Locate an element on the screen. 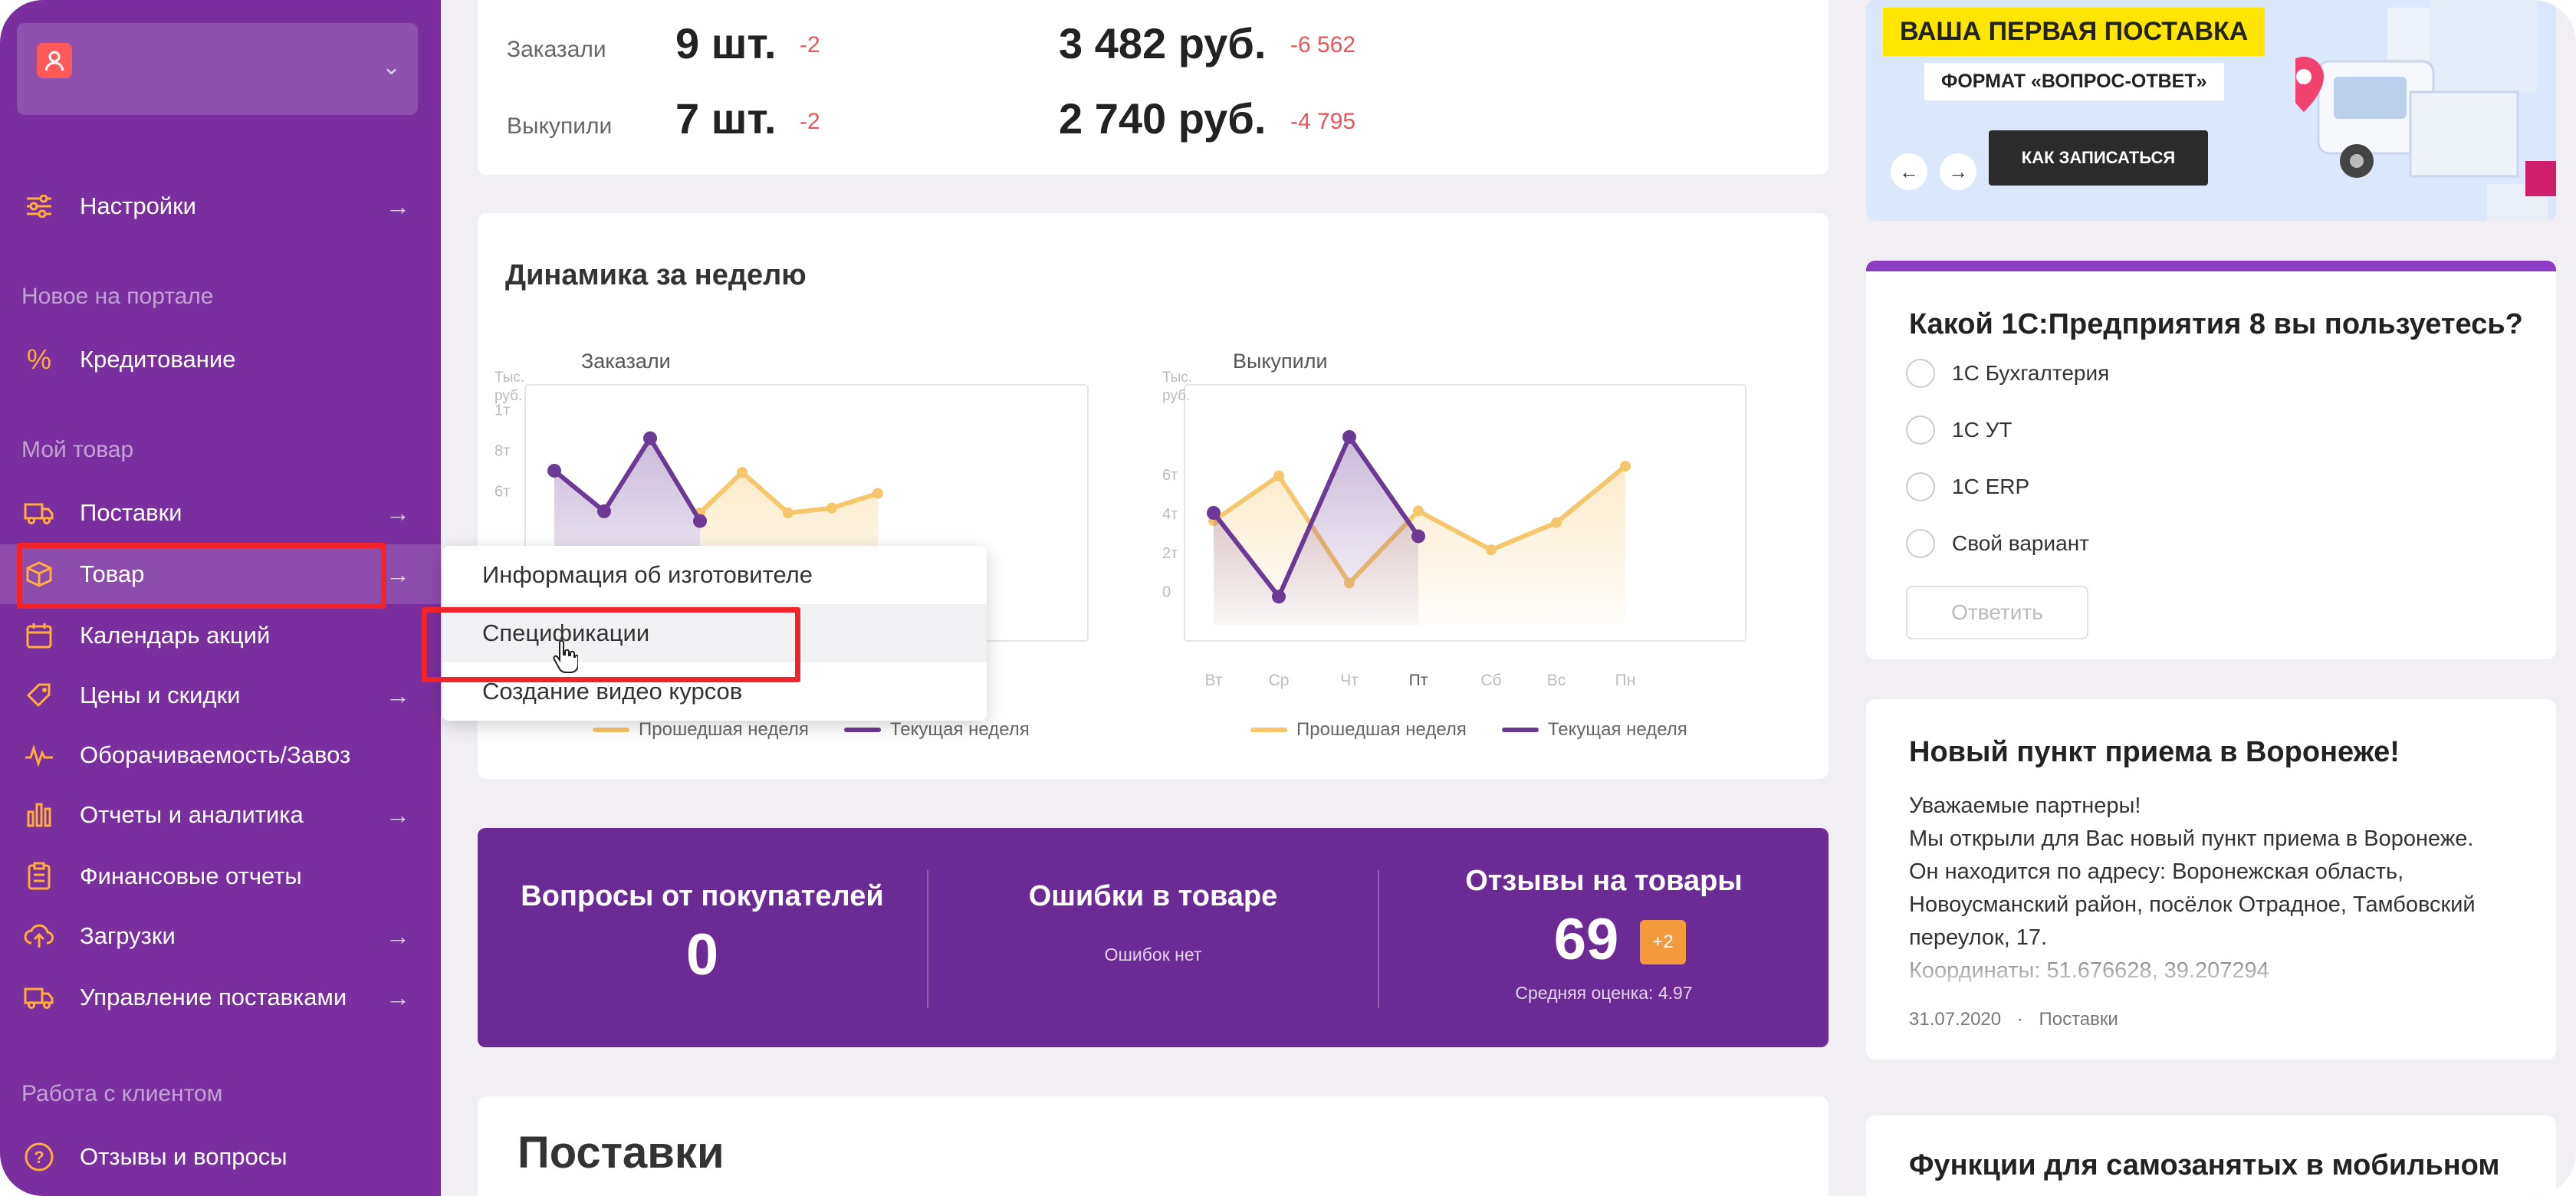 The width and height of the screenshot is (2576, 1196). reviews-title: Отзывы на товары is located at coordinates (1604, 882).